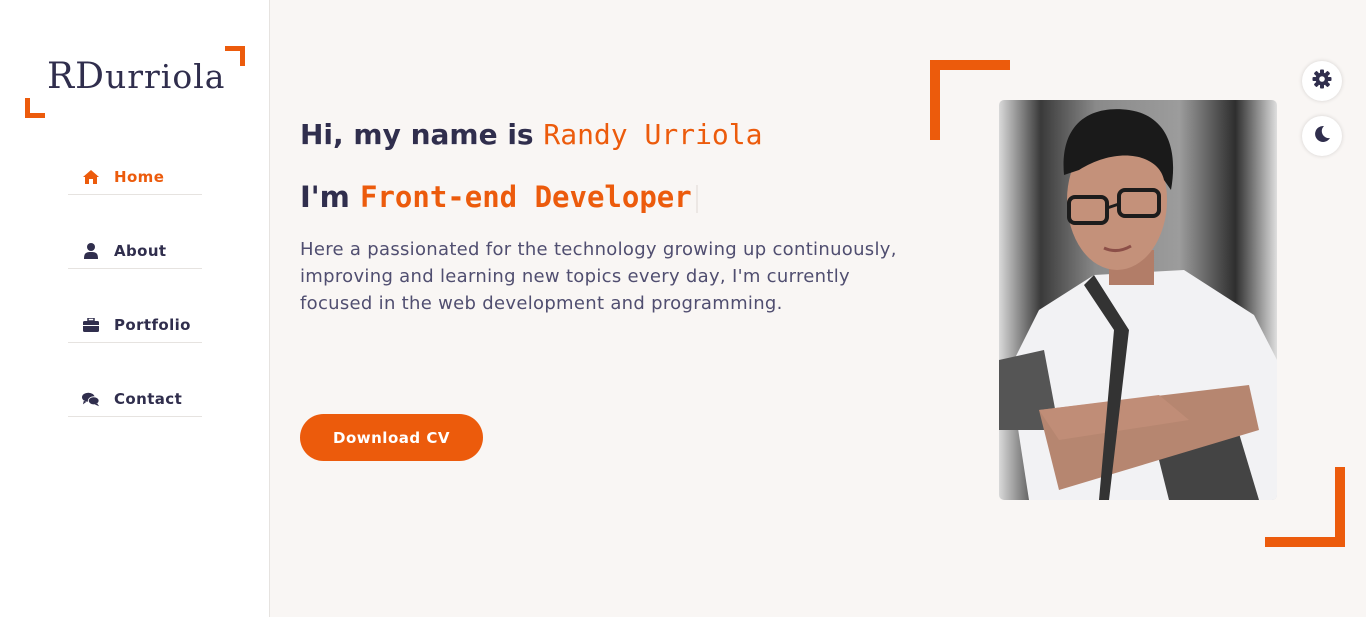 This screenshot has height=617, width=1366. Describe the element at coordinates (135, 419) in the screenshot. I see `nav-item-contact: Contact` at that location.